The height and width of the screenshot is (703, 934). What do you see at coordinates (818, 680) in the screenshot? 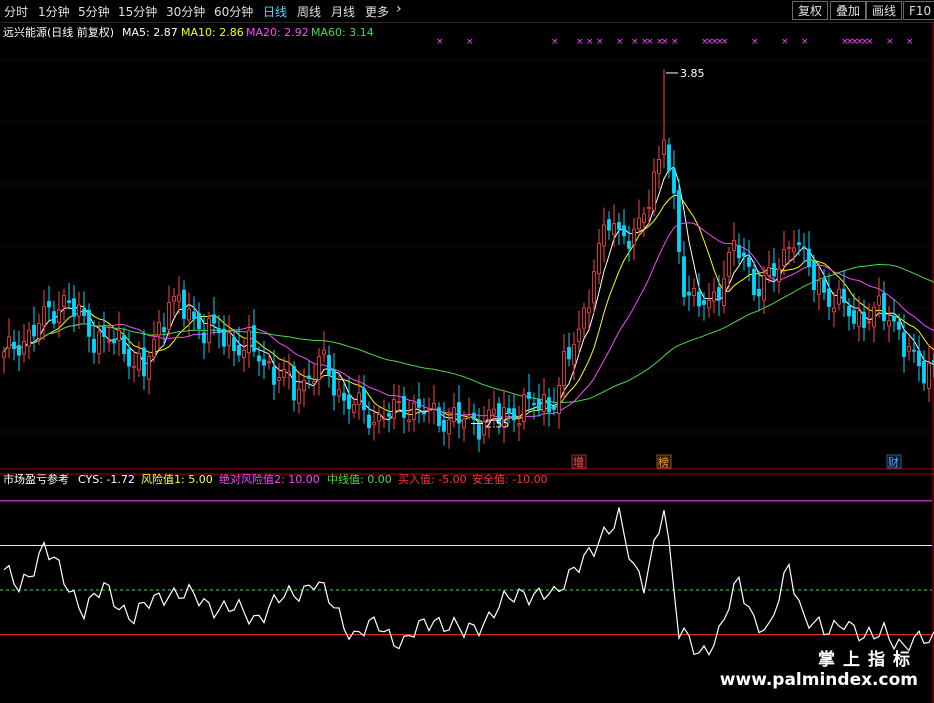
I see `watermark-url: www.palmindex.com` at bounding box center [818, 680].